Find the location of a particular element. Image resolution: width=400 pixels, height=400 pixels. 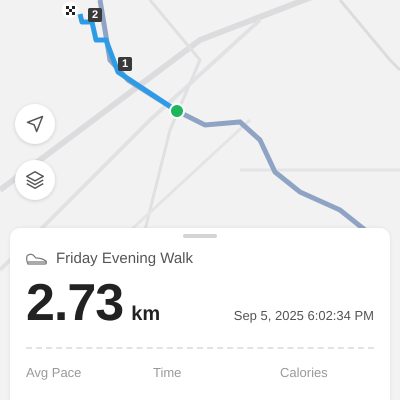

stat-label: Avg Pace is located at coordinates (54, 372).